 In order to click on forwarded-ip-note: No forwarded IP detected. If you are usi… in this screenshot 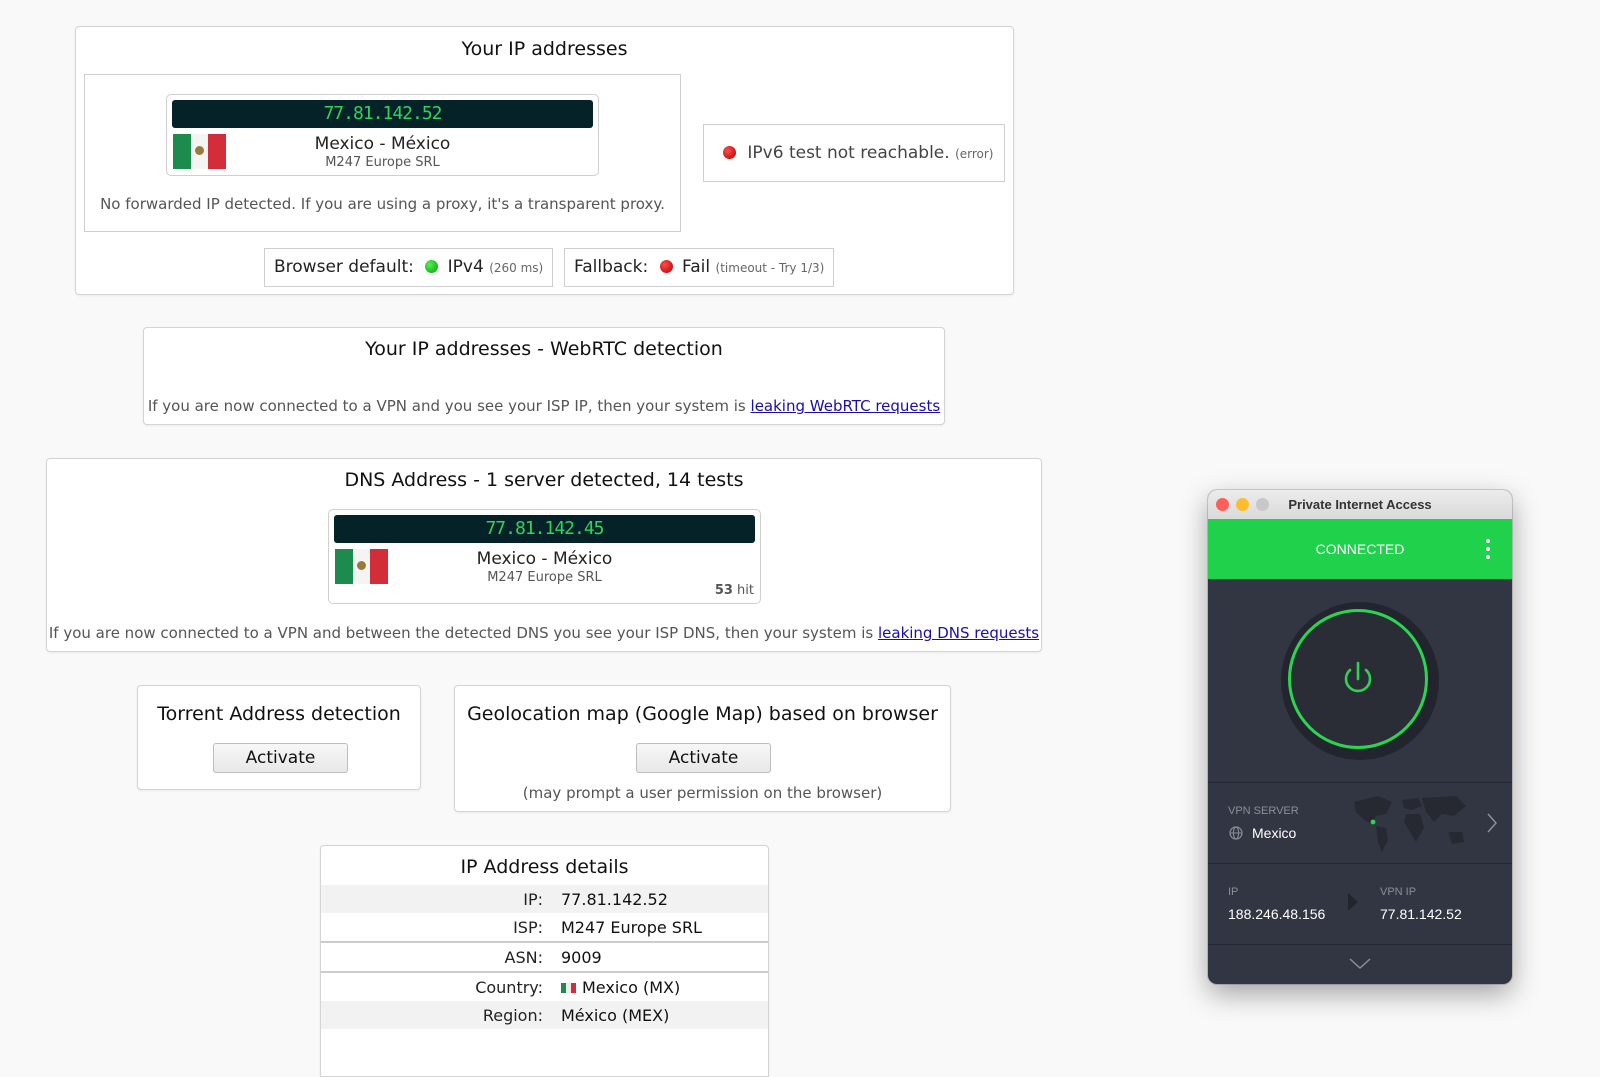, I will do `click(382, 204)`.